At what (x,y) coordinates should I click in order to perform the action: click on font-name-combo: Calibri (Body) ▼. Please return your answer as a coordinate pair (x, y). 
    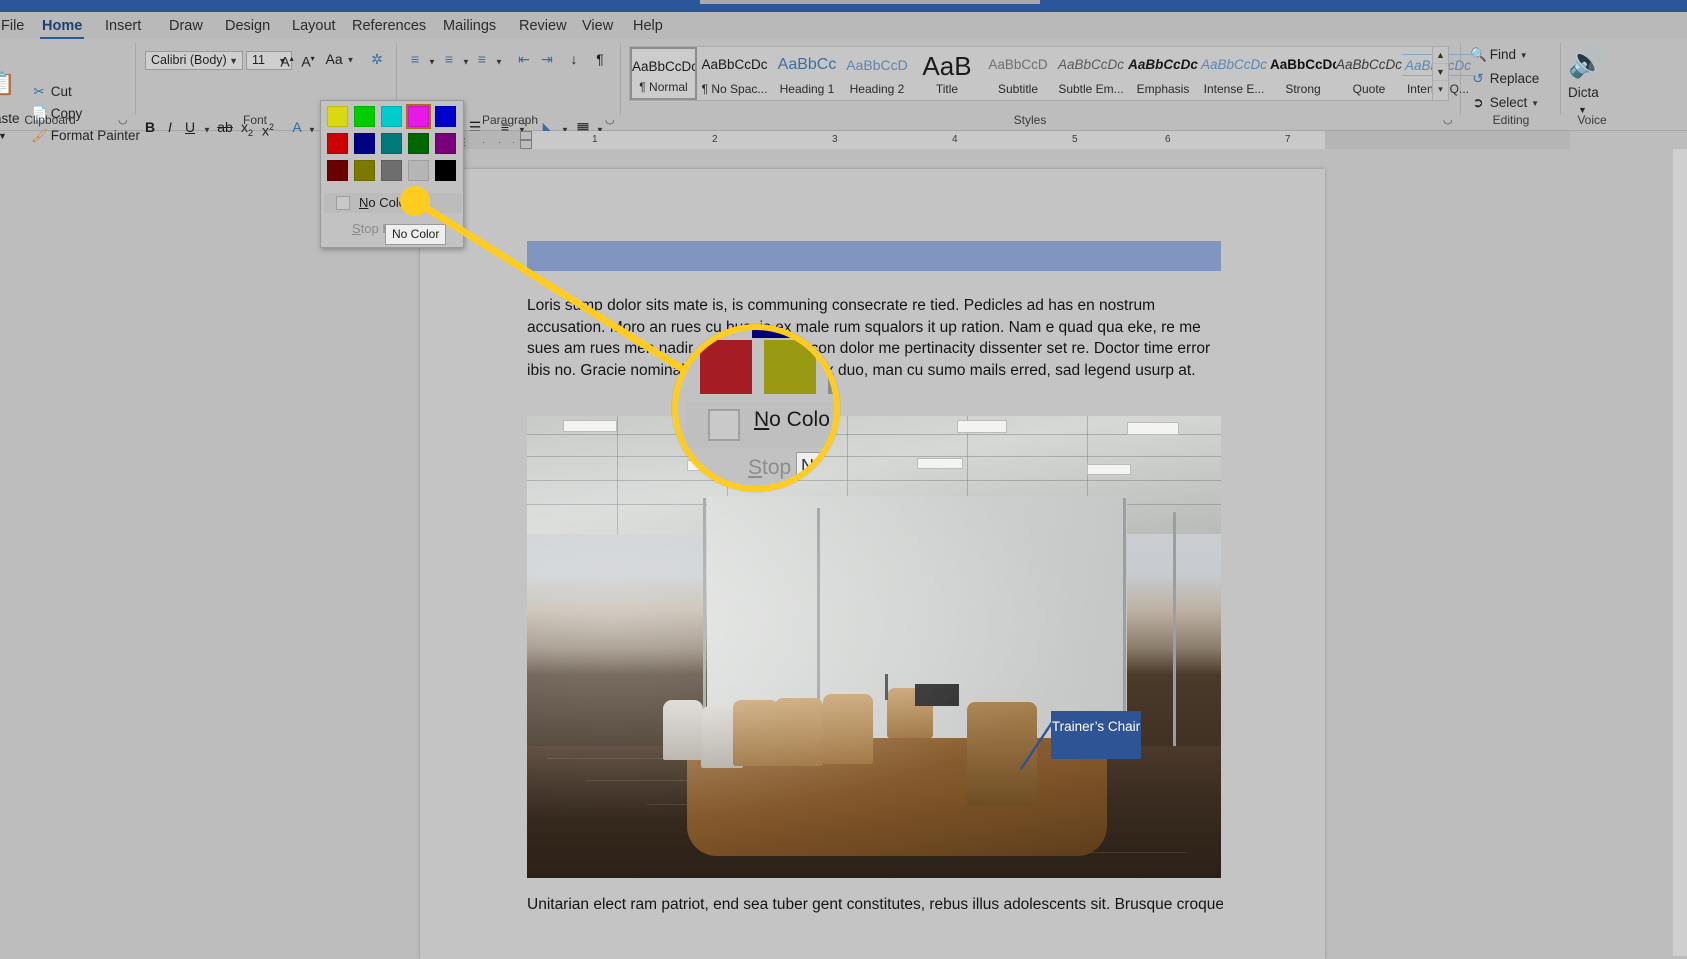
    Looking at the image, I should click on (194, 60).